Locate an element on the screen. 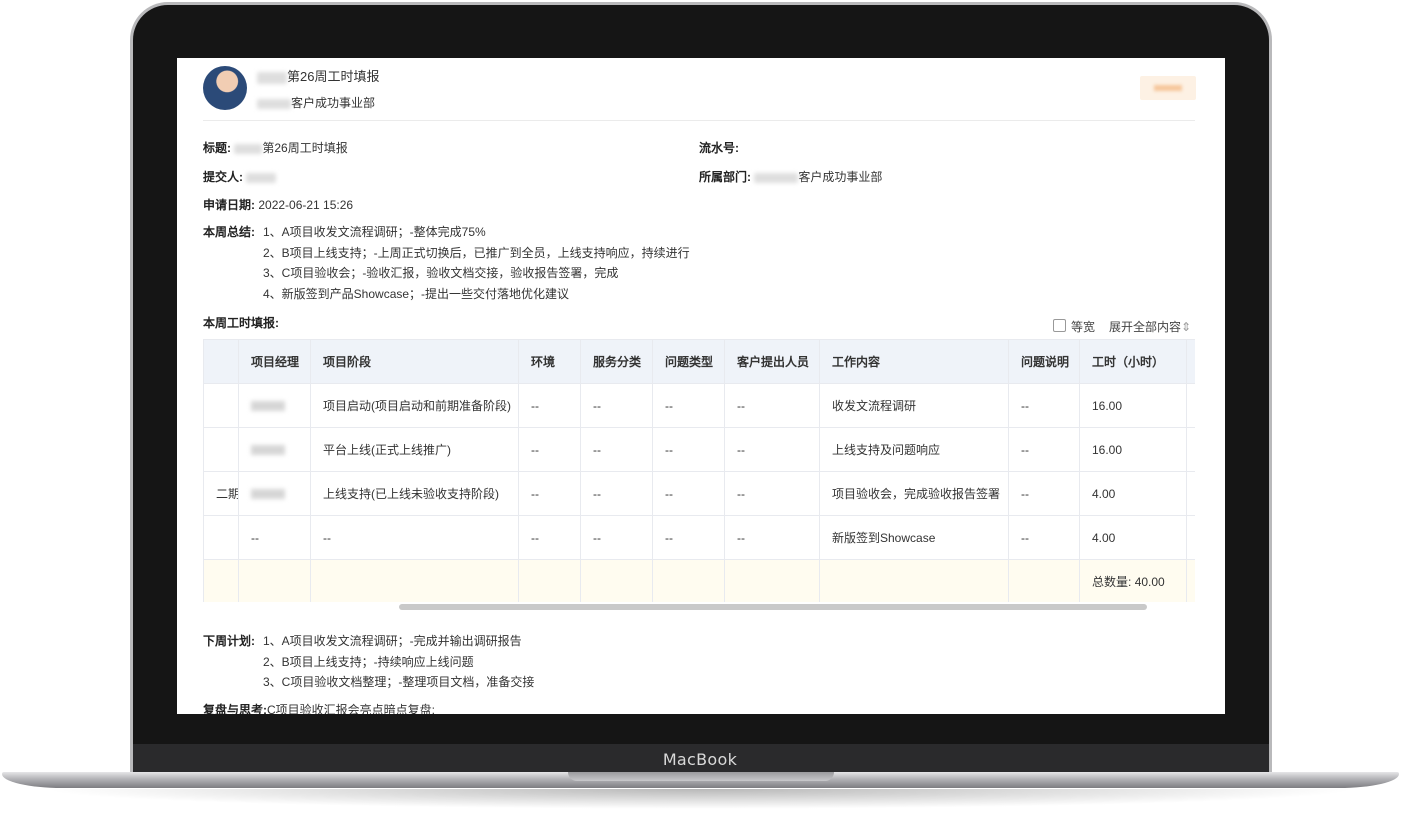  equal-width-label: 等宽 is located at coordinates (1083, 326).